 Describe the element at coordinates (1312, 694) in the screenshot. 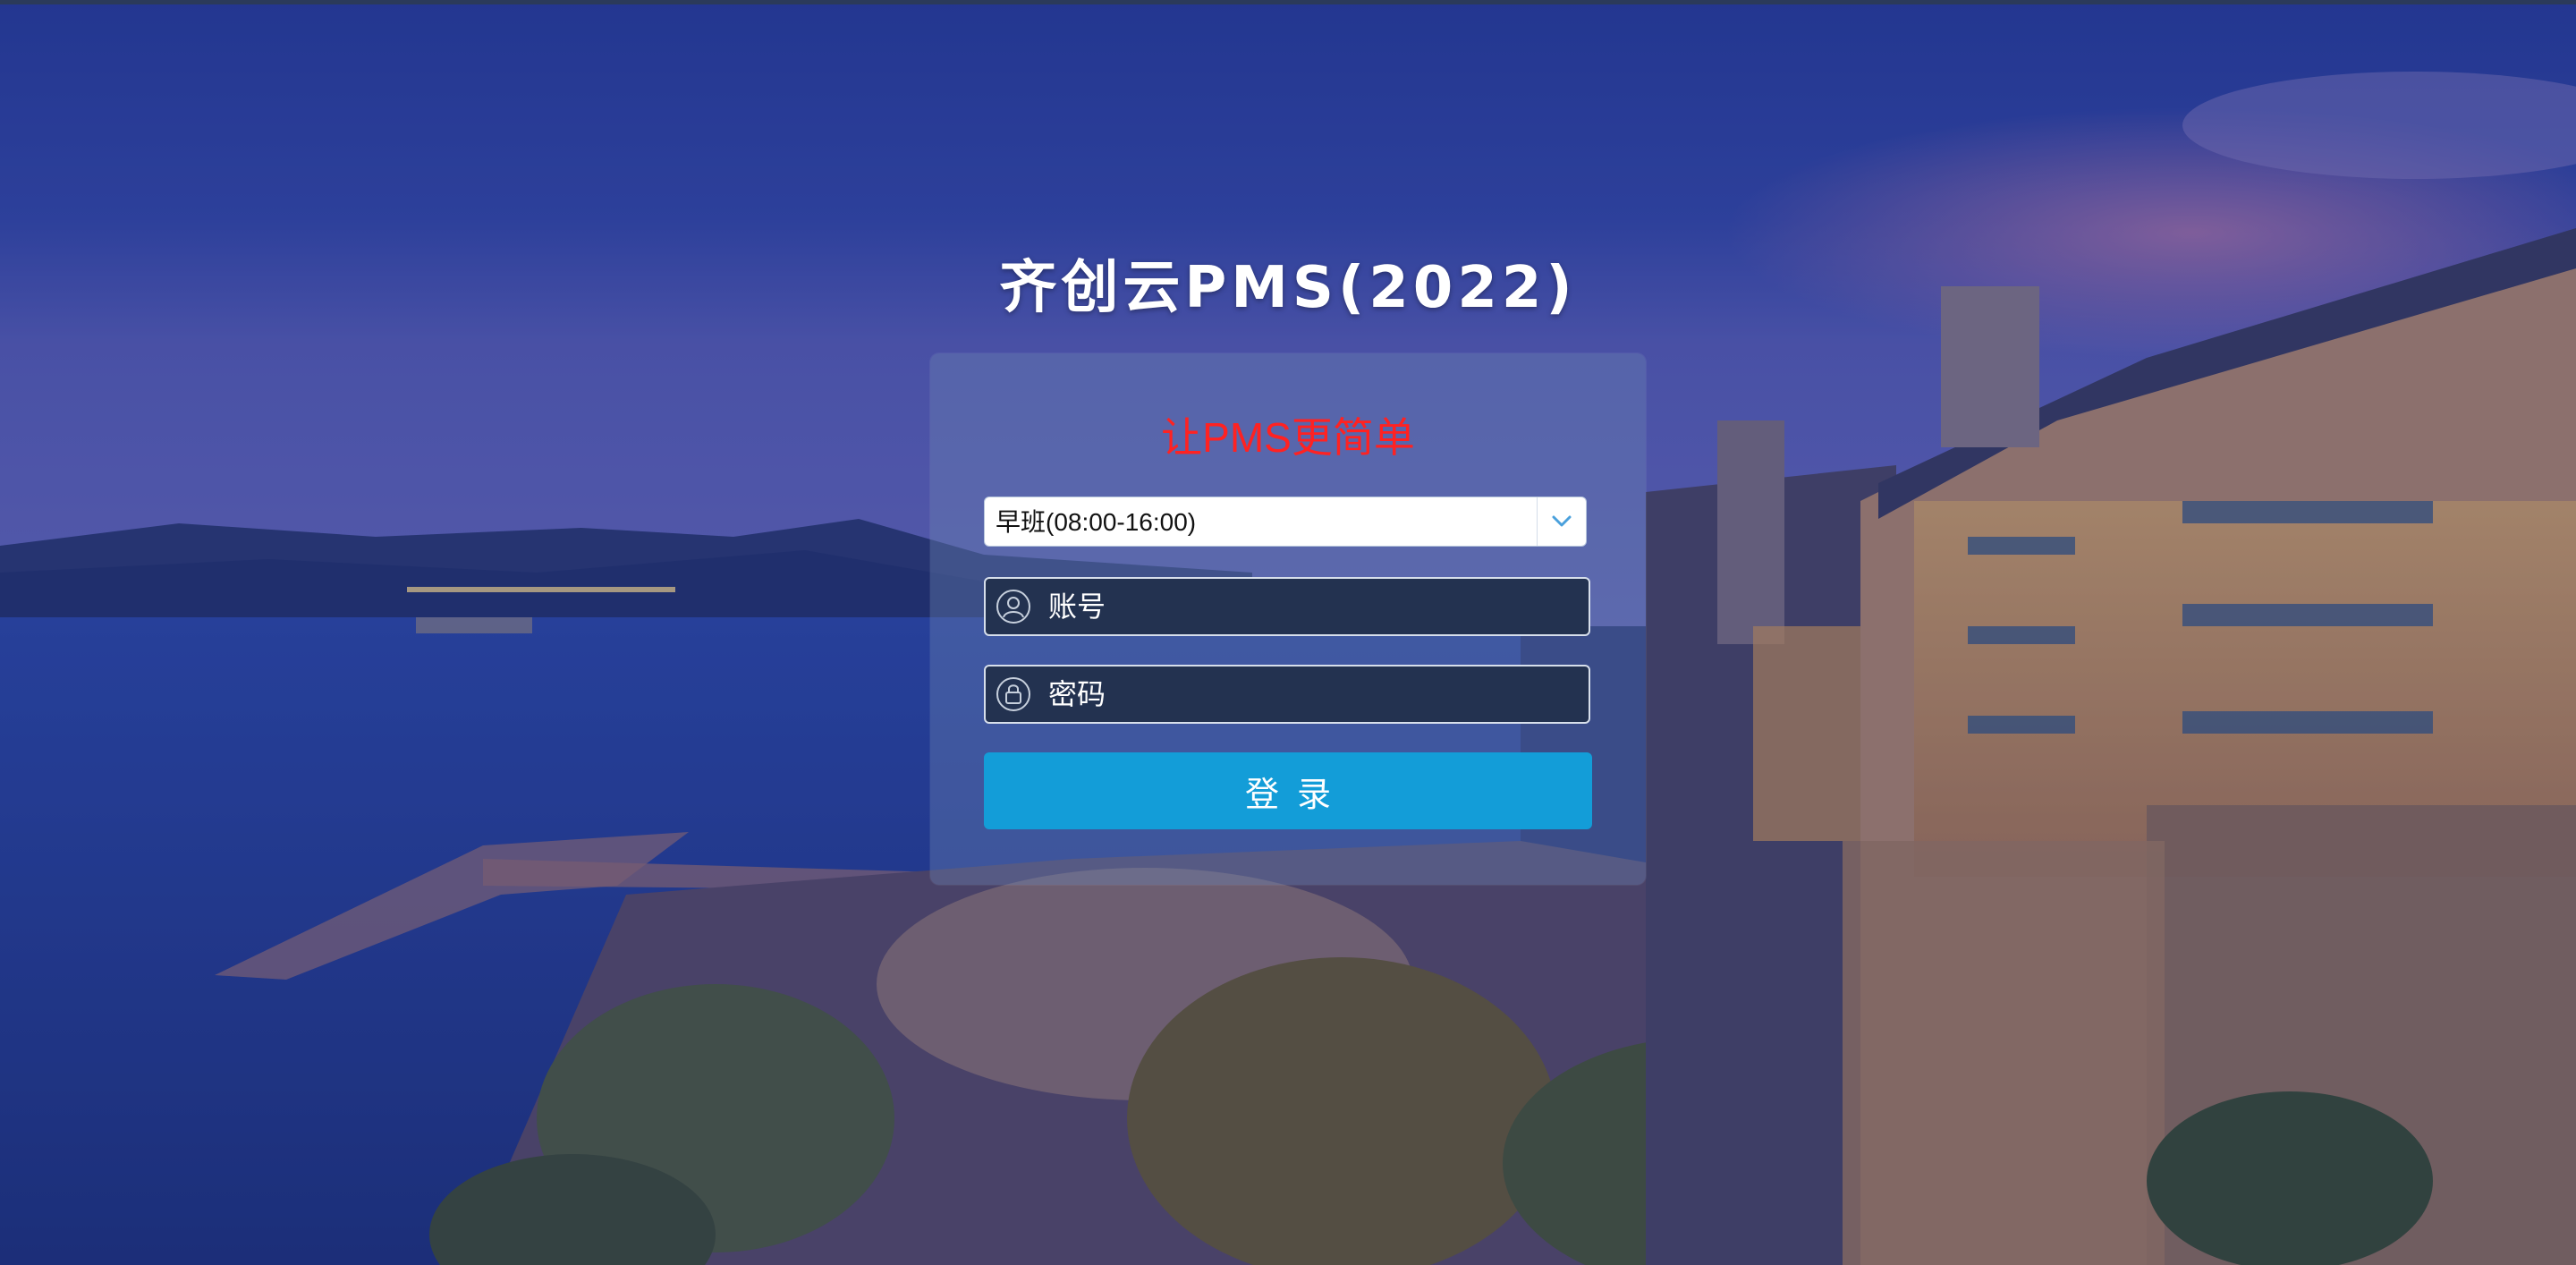

I see `password-input` at that location.